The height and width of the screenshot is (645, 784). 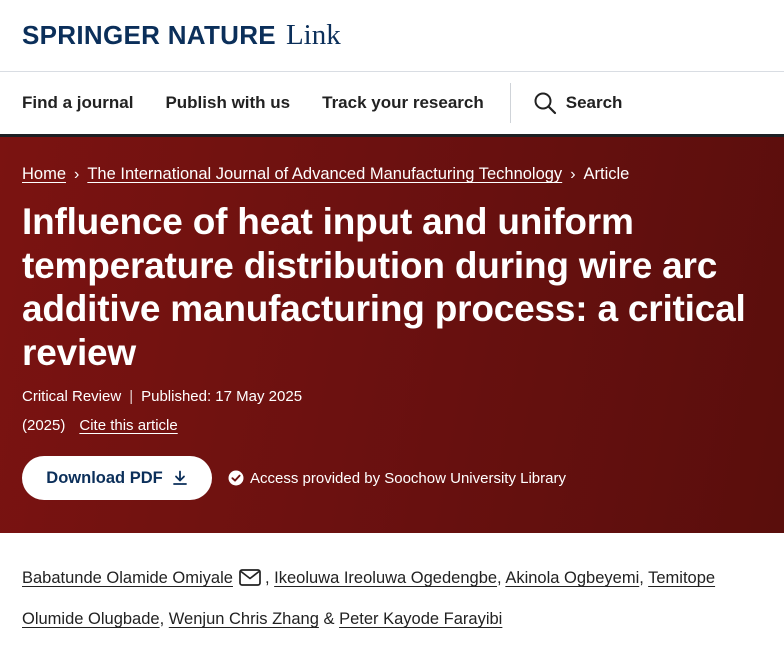 I want to click on breadcrumb-current: Article, so click(x=606, y=174).